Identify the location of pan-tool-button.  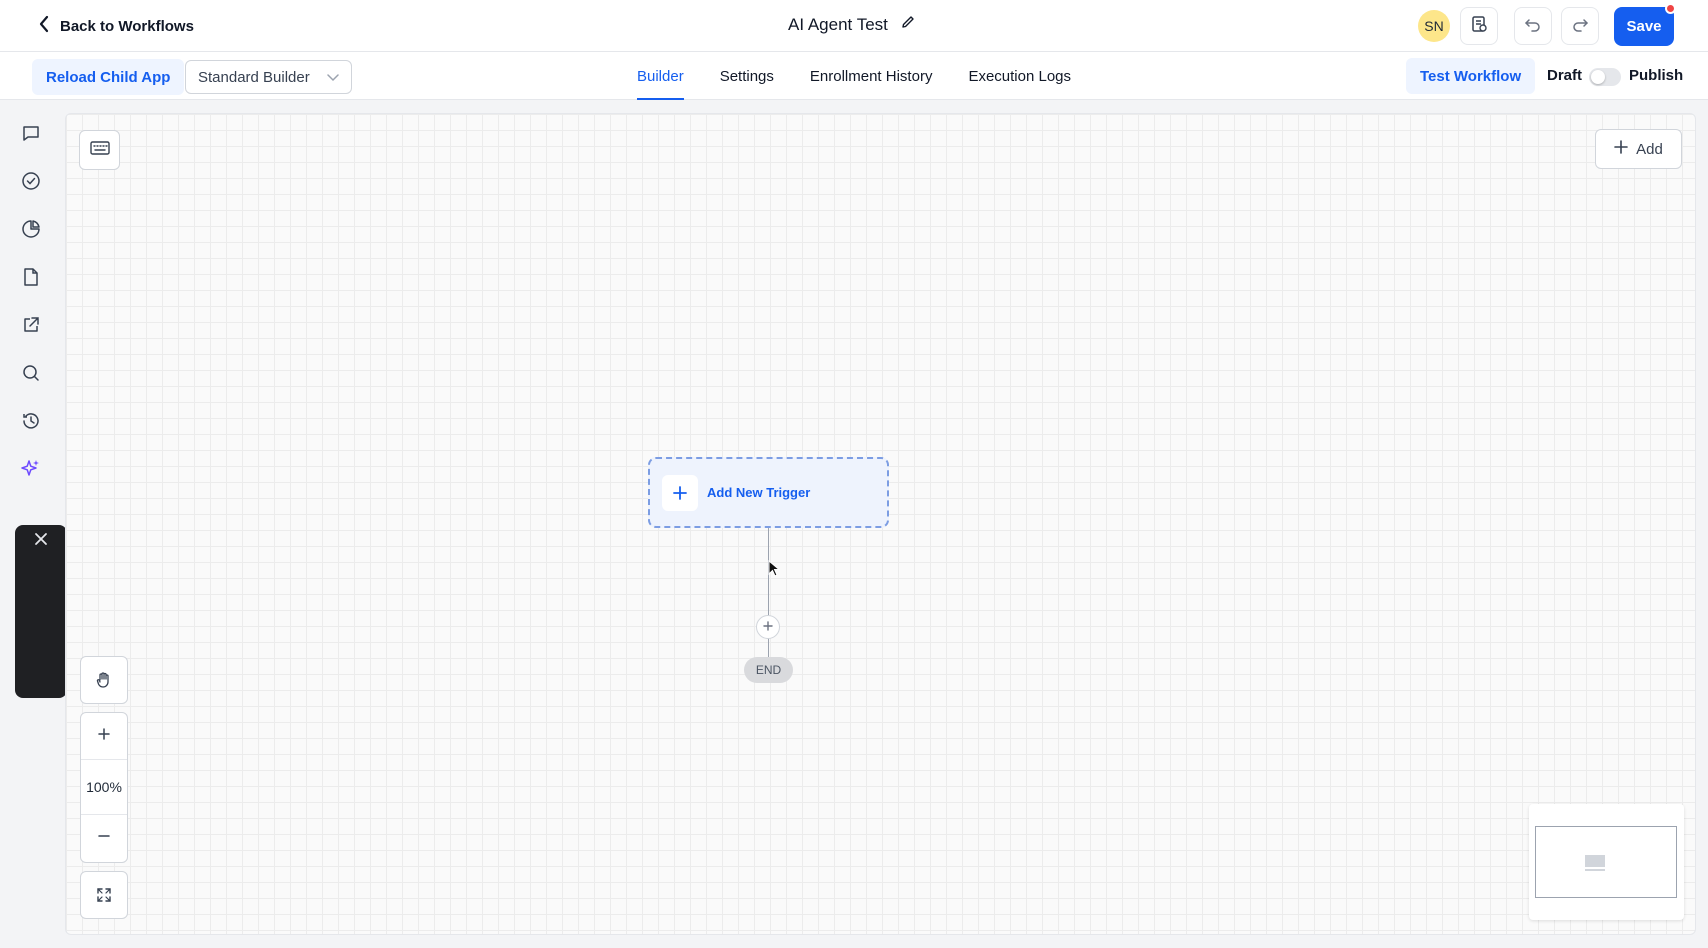
(104, 680).